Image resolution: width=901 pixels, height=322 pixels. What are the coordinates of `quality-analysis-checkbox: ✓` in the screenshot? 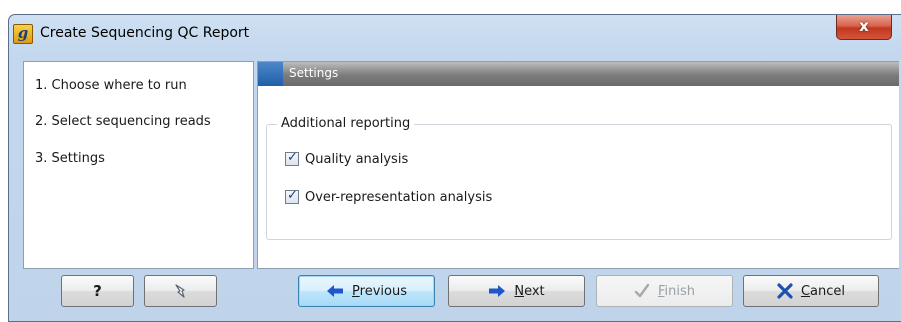 It's located at (292, 158).